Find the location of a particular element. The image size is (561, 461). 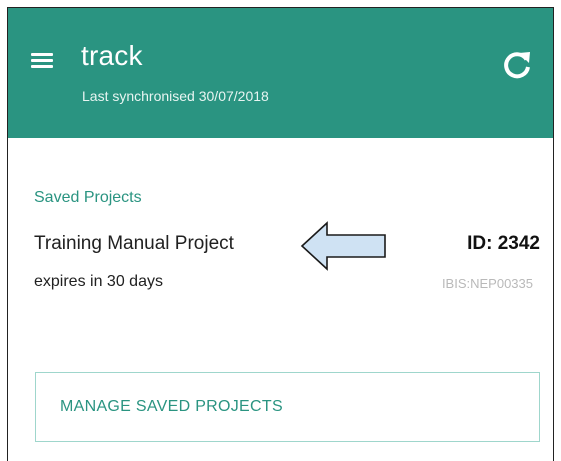

manage-saved-projects-button: MANAGE SAVED PROJECTS is located at coordinates (287, 407).